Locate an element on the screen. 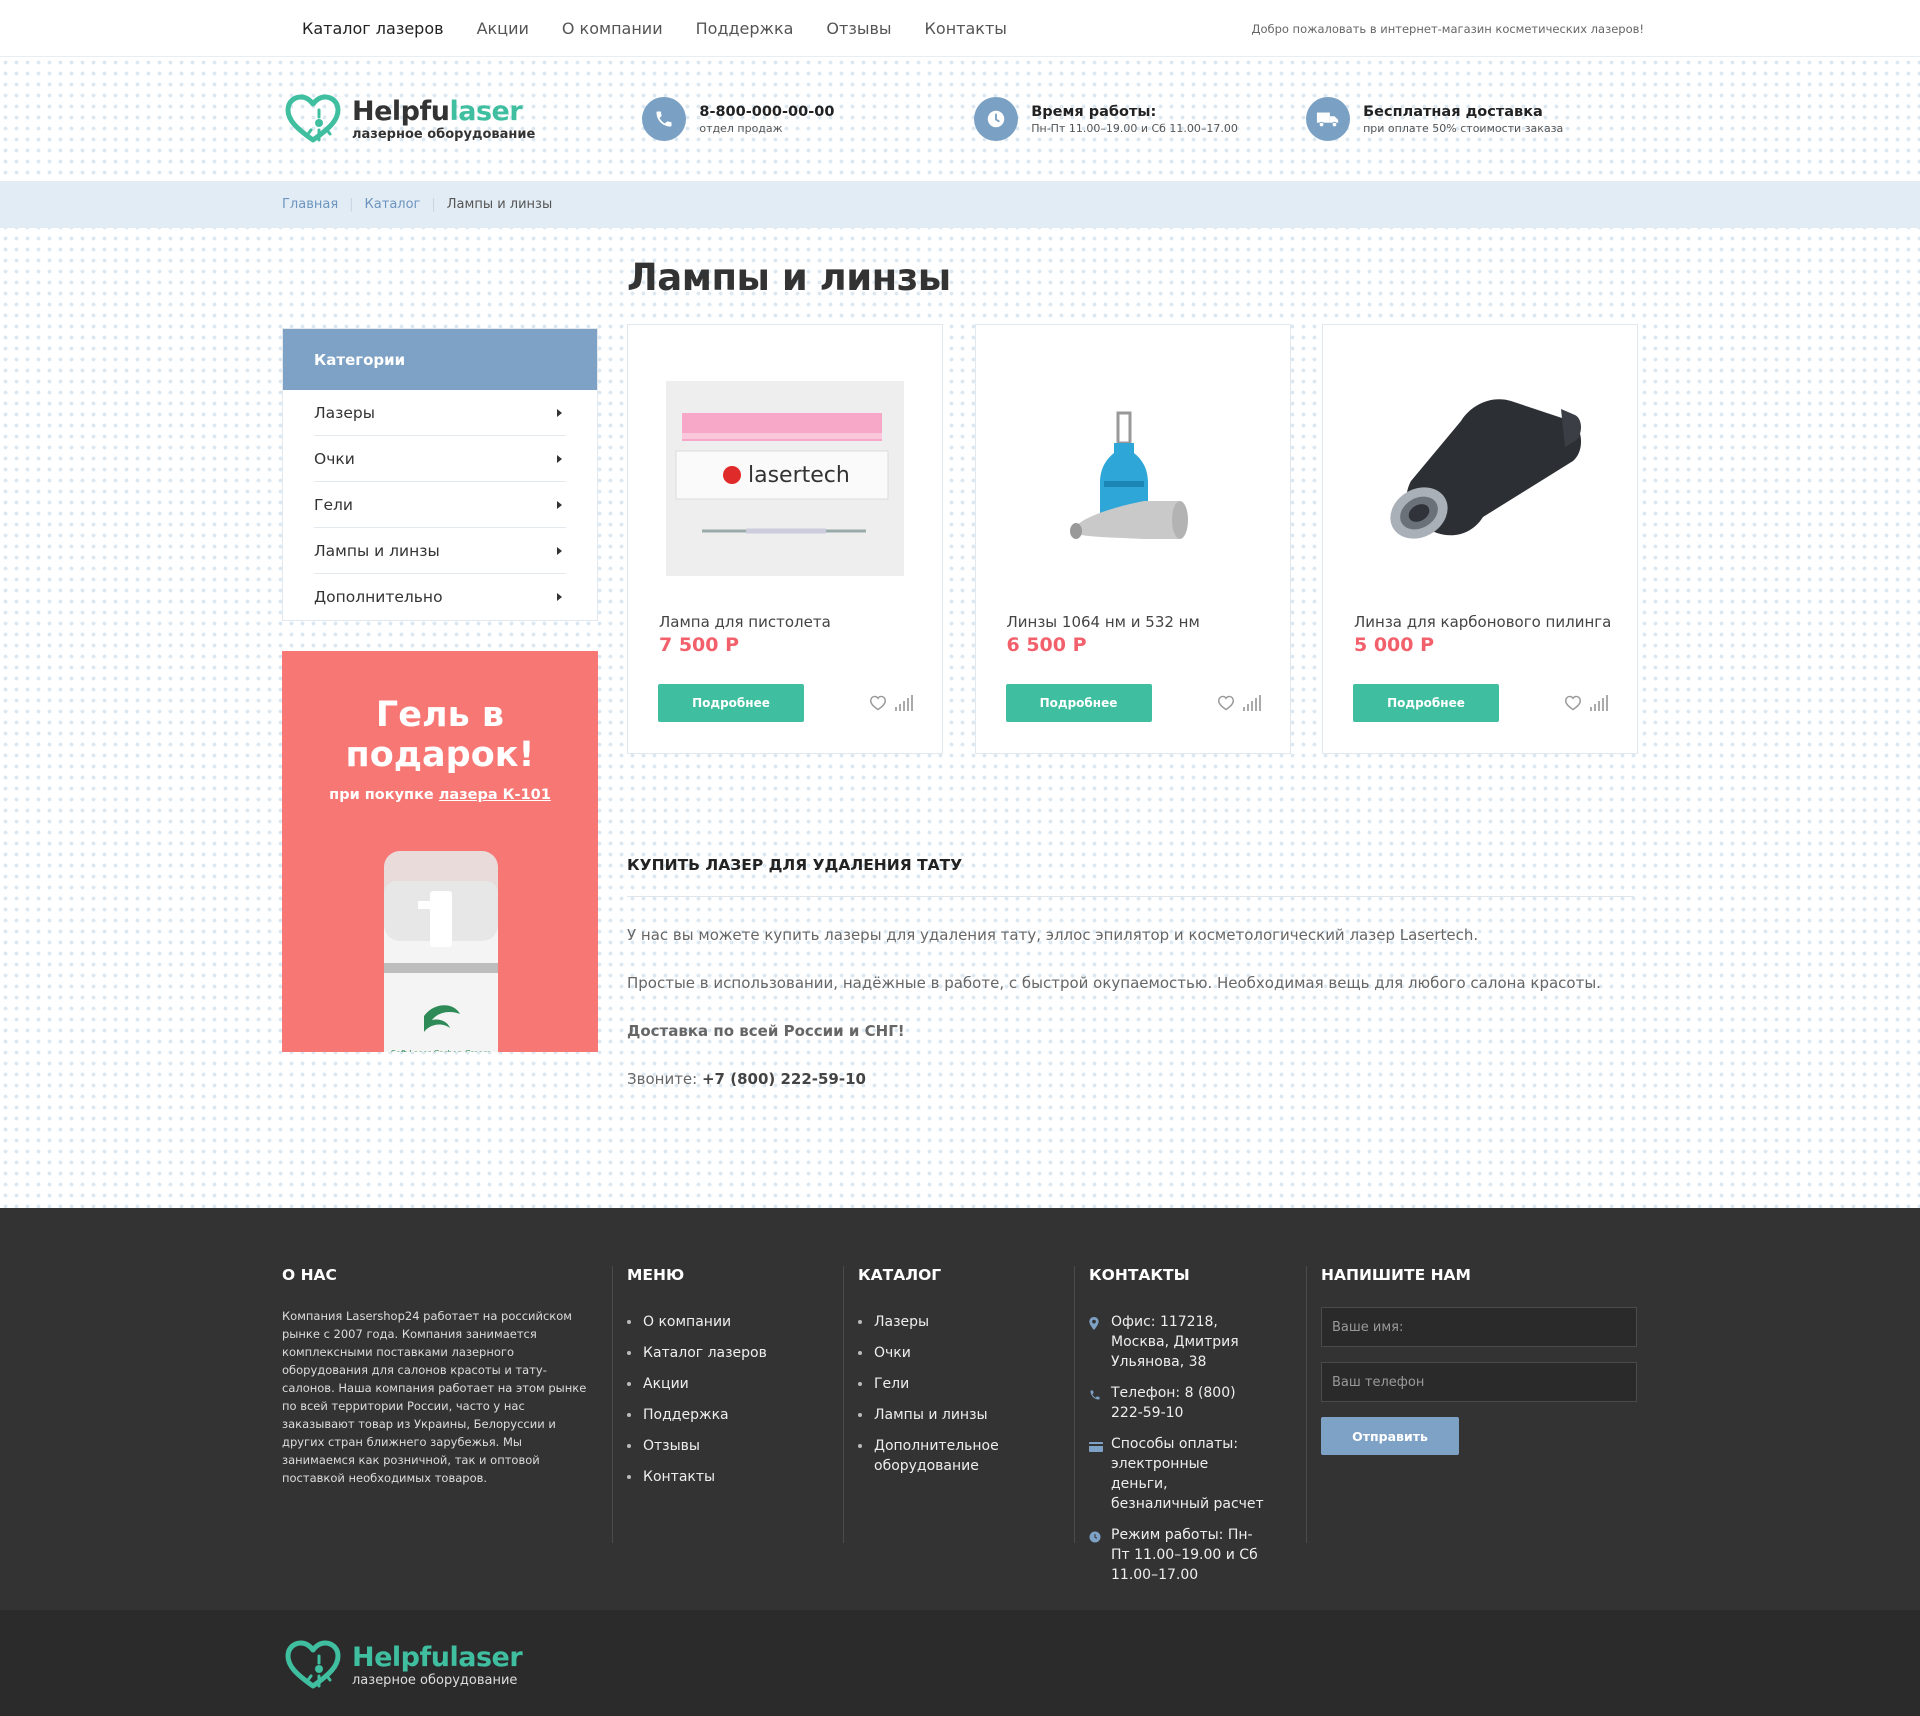 The width and height of the screenshot is (1920, 1716). product-price: 7 500 Р is located at coordinates (699, 645).